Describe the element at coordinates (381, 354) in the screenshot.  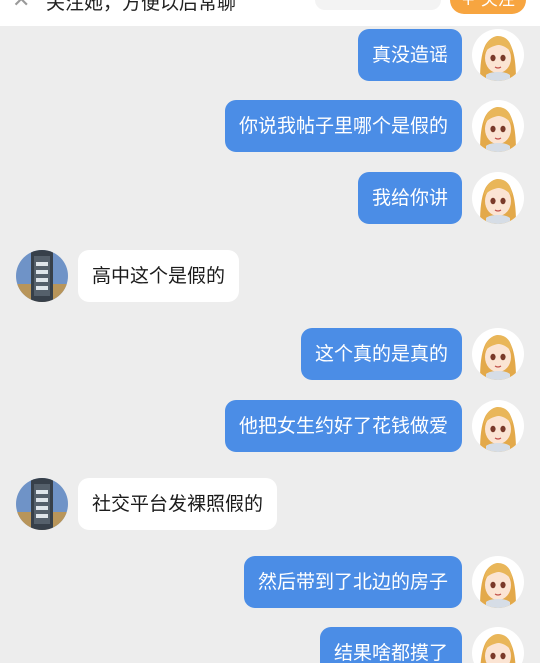
I see `message-bubble-mine: 这个真的是真的` at that location.